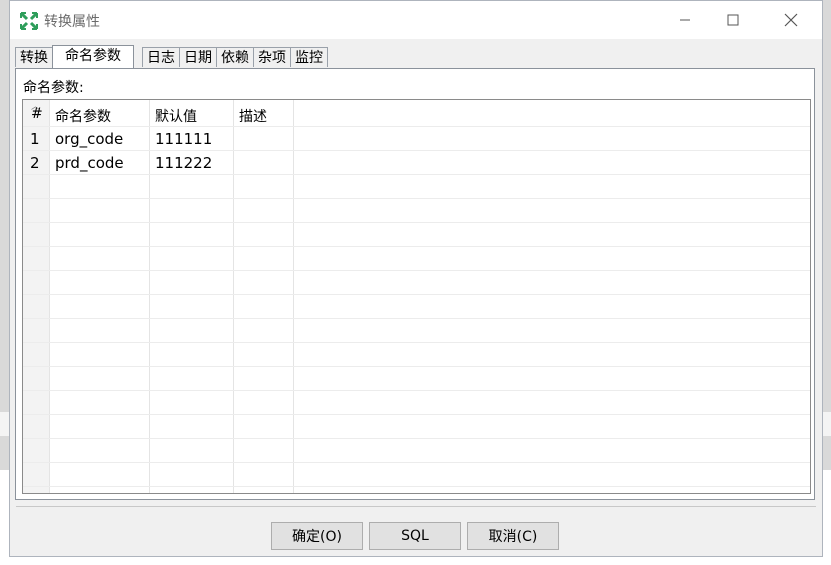 This screenshot has width=831, height=565. Describe the element at coordinates (183, 139) in the screenshot. I see `param-default-cell: 111111` at that location.